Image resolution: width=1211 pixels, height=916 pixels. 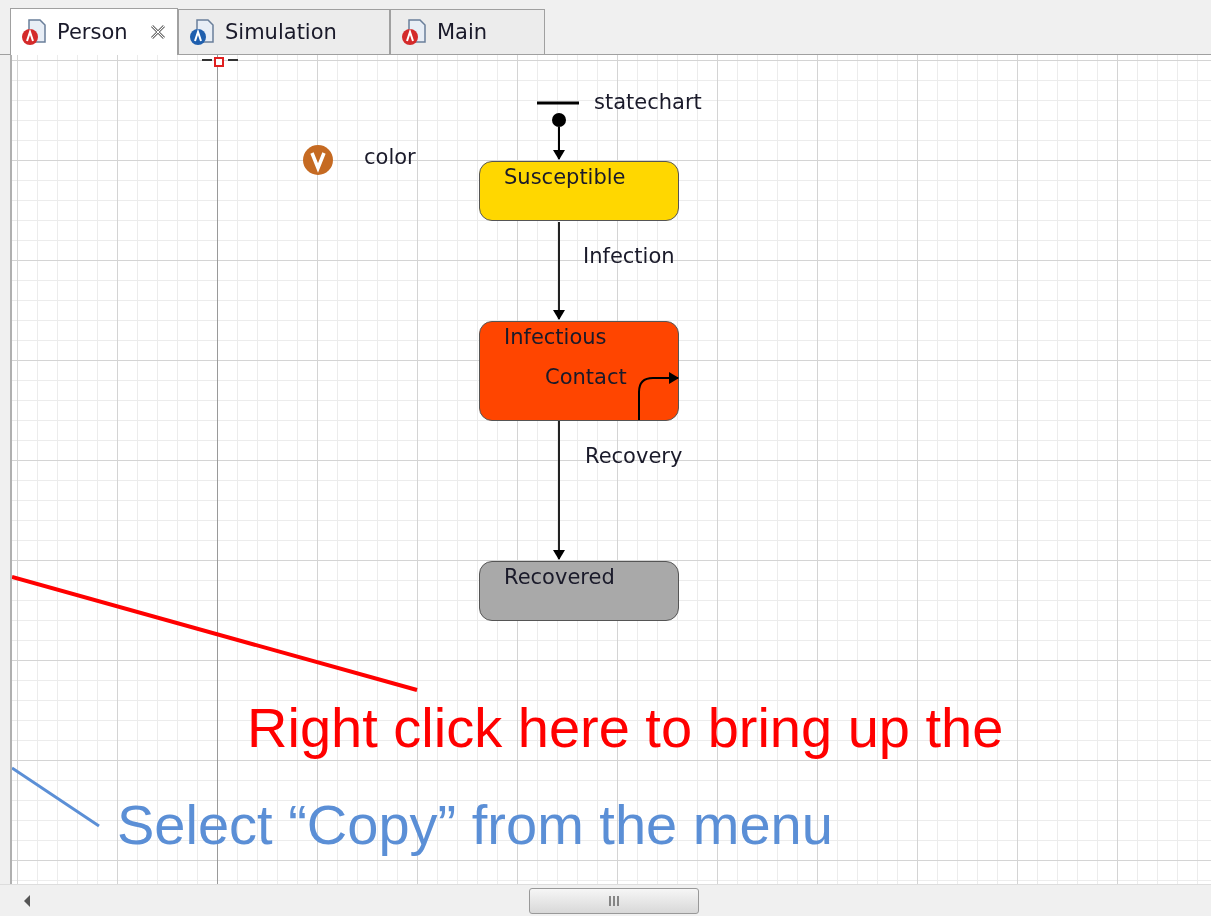 What do you see at coordinates (27, 901) in the screenshot?
I see `scroll-left-icon` at bounding box center [27, 901].